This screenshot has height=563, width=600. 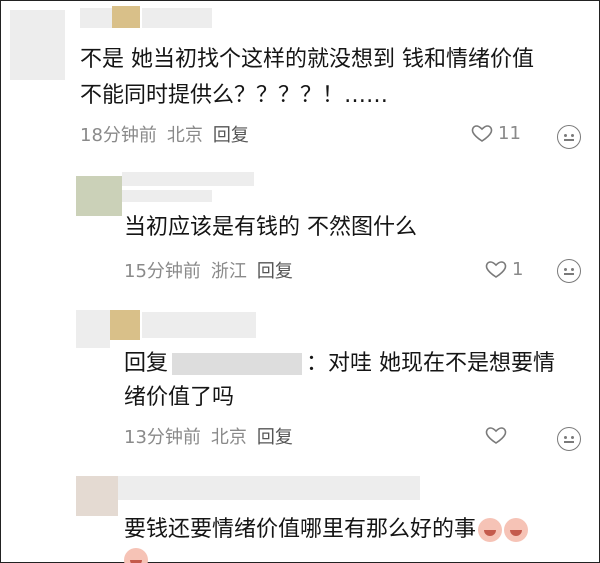 What do you see at coordinates (179, 397) in the screenshot?
I see `comment-text-line2: 绪价值了吗` at bounding box center [179, 397].